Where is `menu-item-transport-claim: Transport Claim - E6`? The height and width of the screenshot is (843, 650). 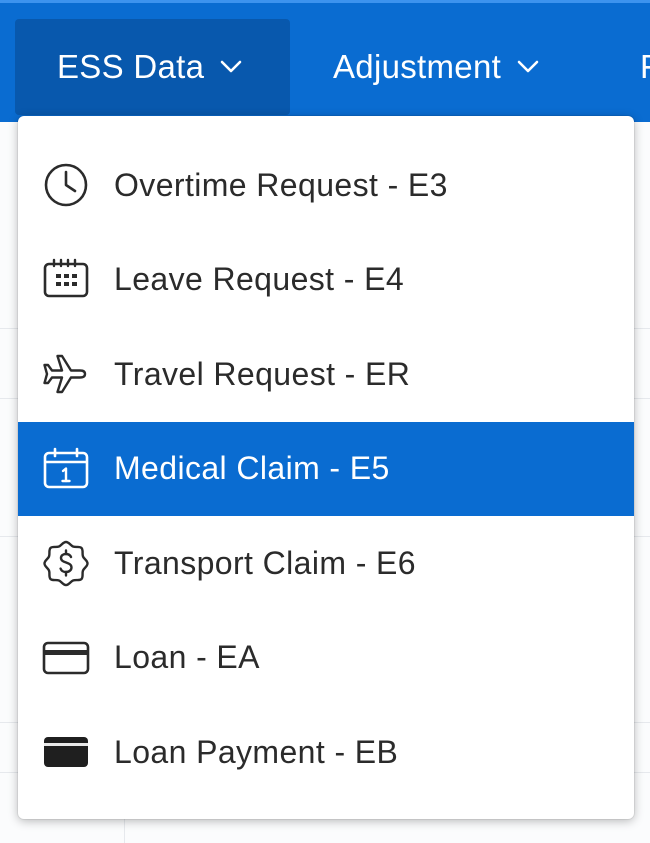
menu-item-transport-claim: Transport Claim - E6 is located at coordinates (326, 563).